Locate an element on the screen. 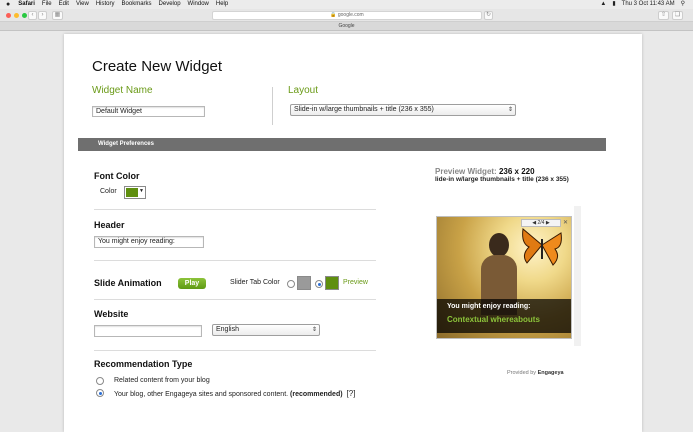 This screenshot has width=693, height=432. language-select-value: English is located at coordinates (227, 329).